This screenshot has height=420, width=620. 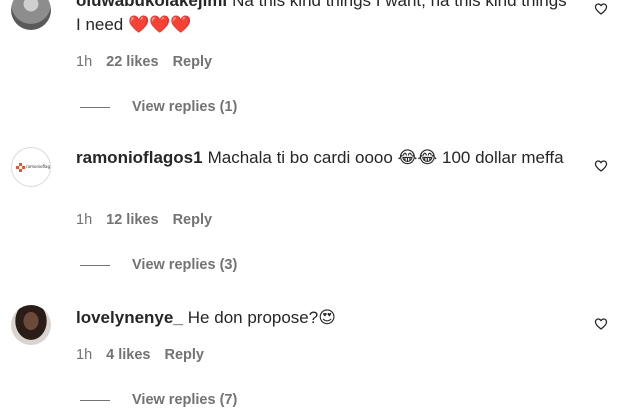 I want to click on avatar-logo-text: ramonioflagos, so click(x=38, y=166).